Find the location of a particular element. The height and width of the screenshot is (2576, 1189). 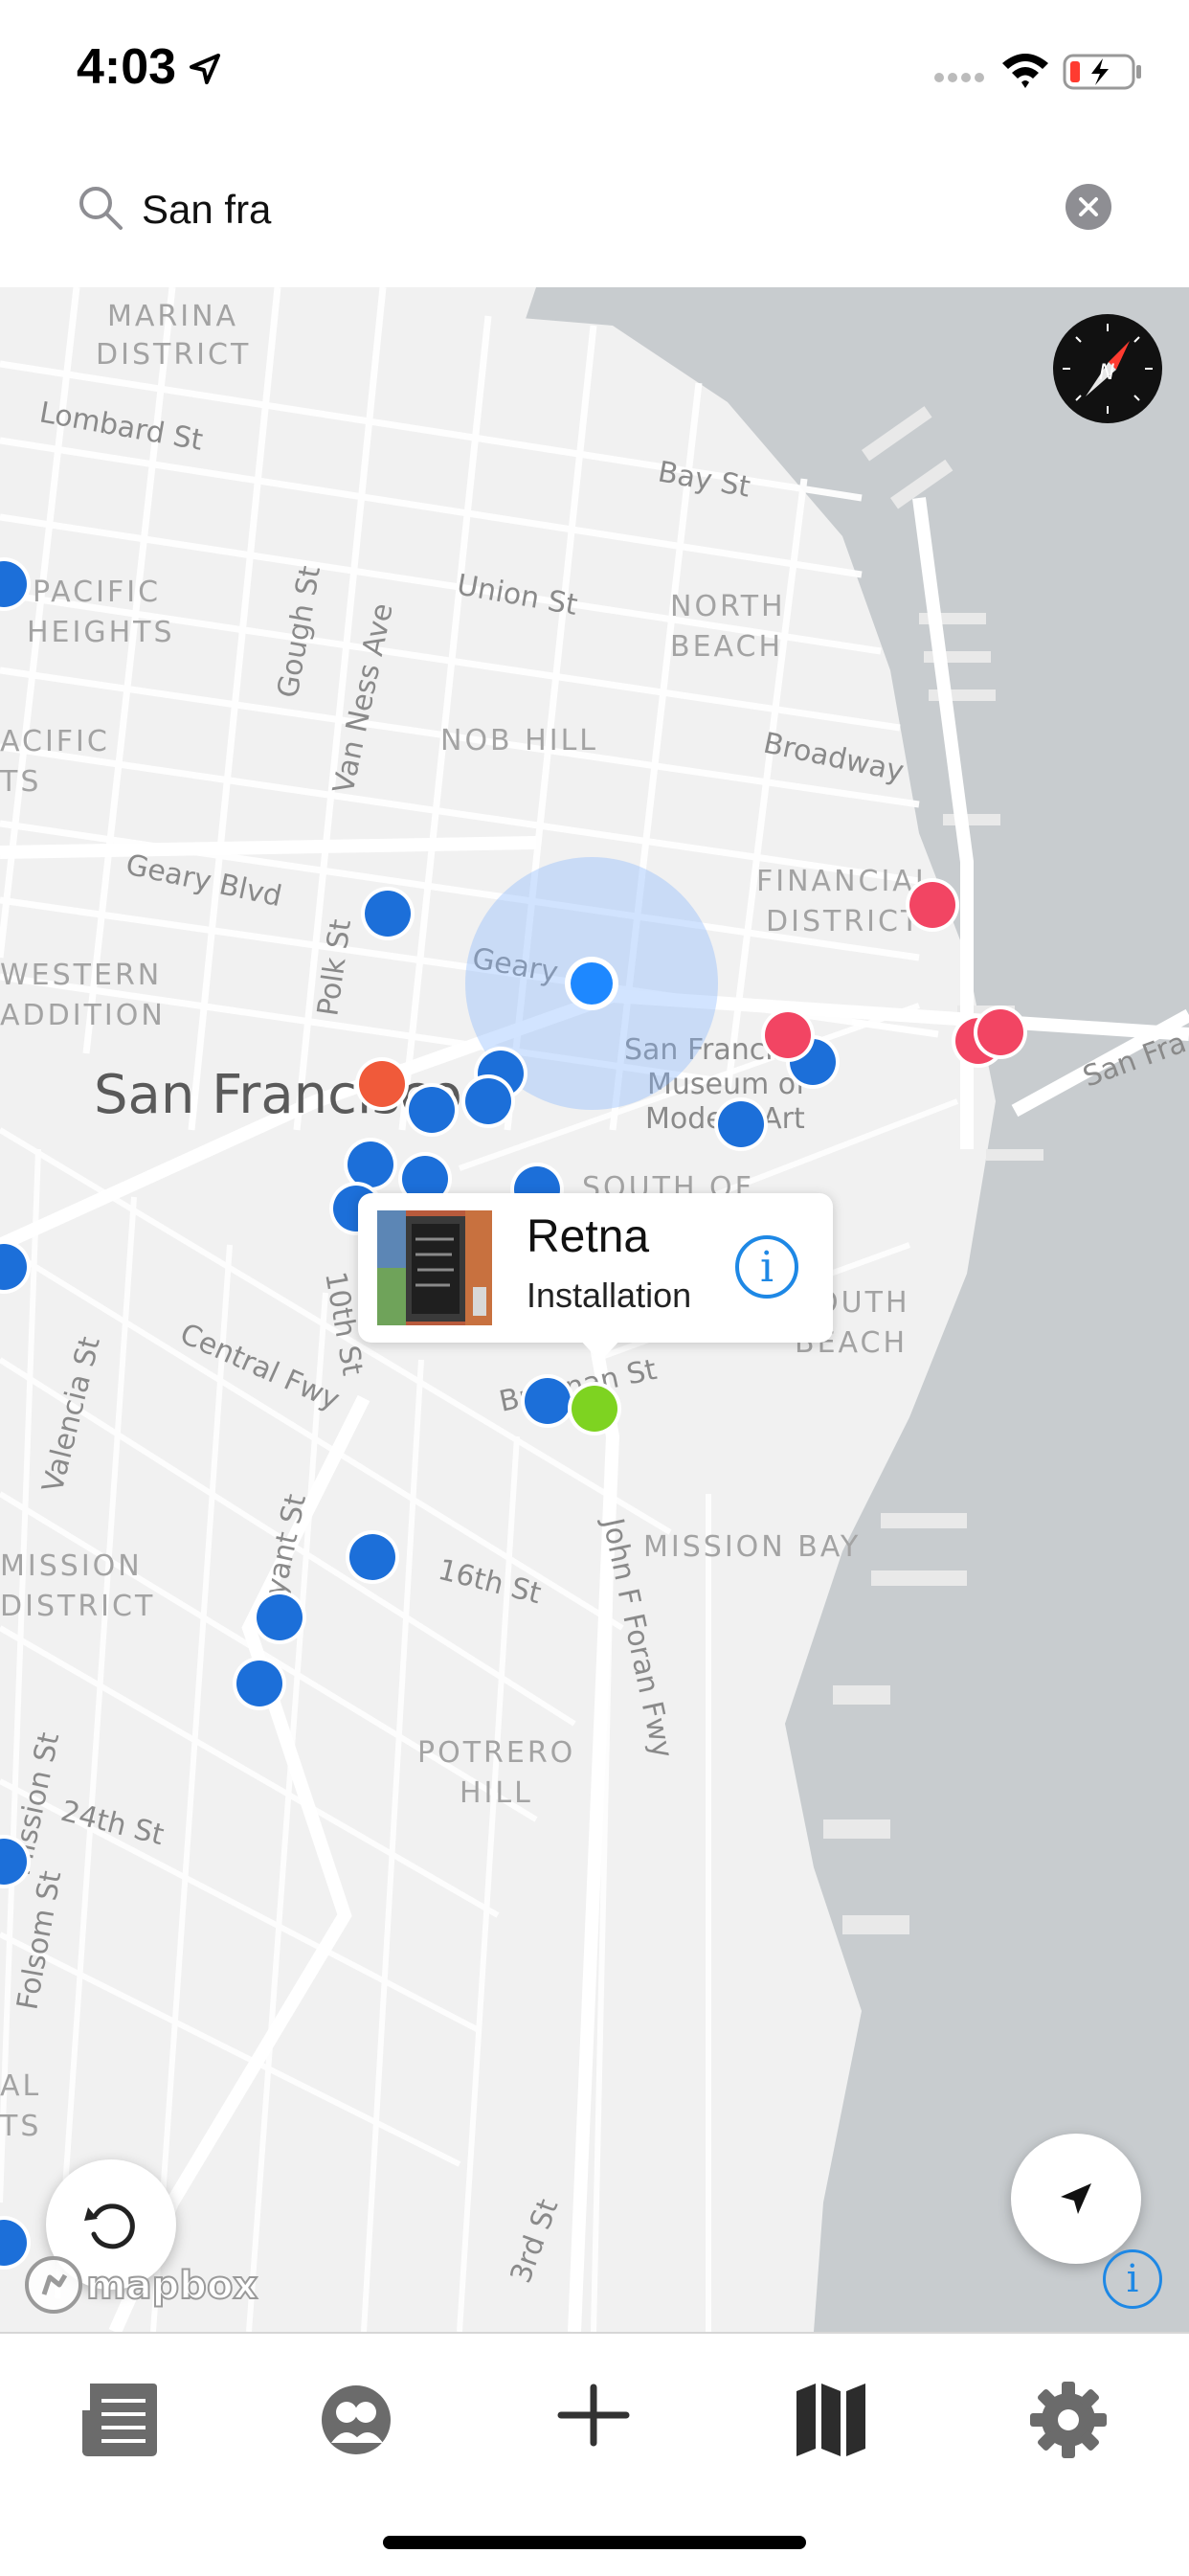

search-icon is located at coordinates (101, 208).